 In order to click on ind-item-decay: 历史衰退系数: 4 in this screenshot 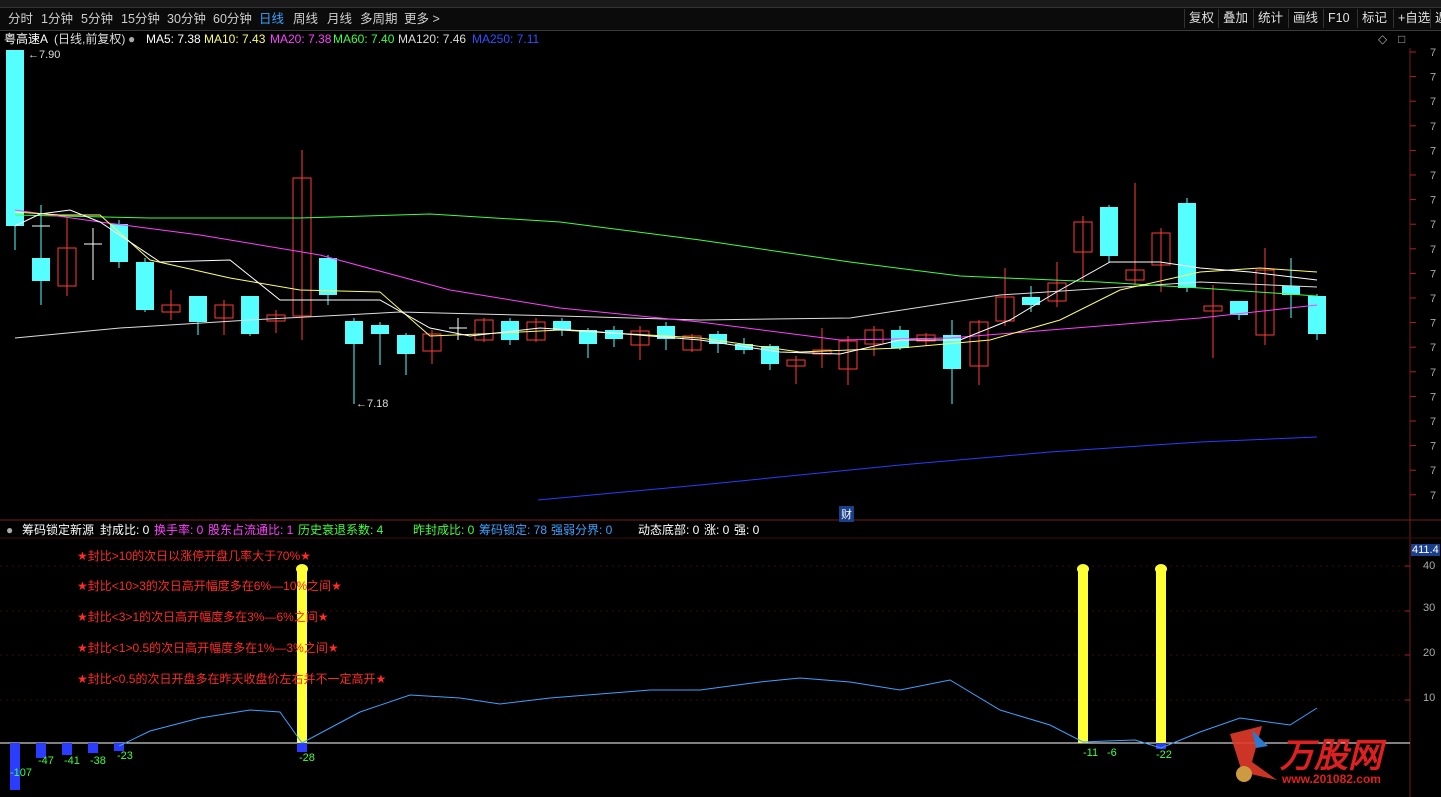, I will do `click(341, 530)`.